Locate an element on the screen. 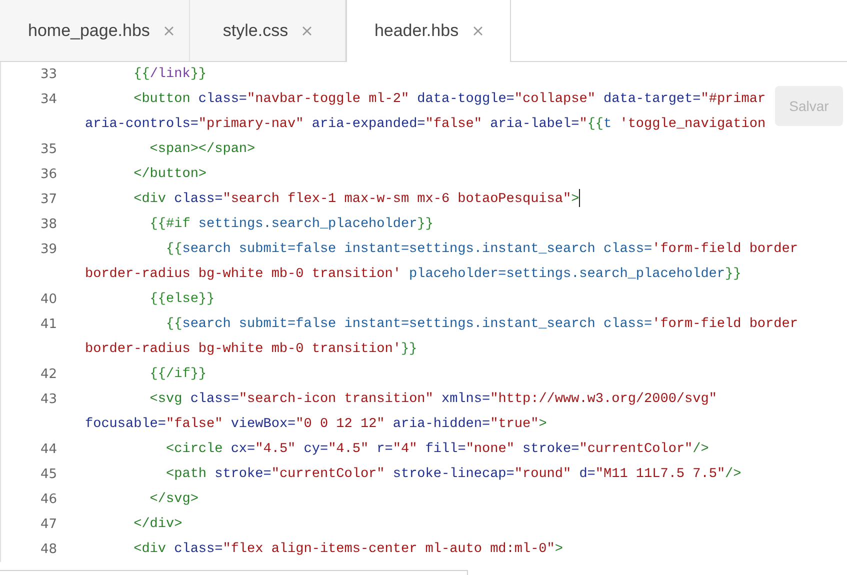 This screenshot has width=847, height=575. code-line: </button> is located at coordinates (169, 175).